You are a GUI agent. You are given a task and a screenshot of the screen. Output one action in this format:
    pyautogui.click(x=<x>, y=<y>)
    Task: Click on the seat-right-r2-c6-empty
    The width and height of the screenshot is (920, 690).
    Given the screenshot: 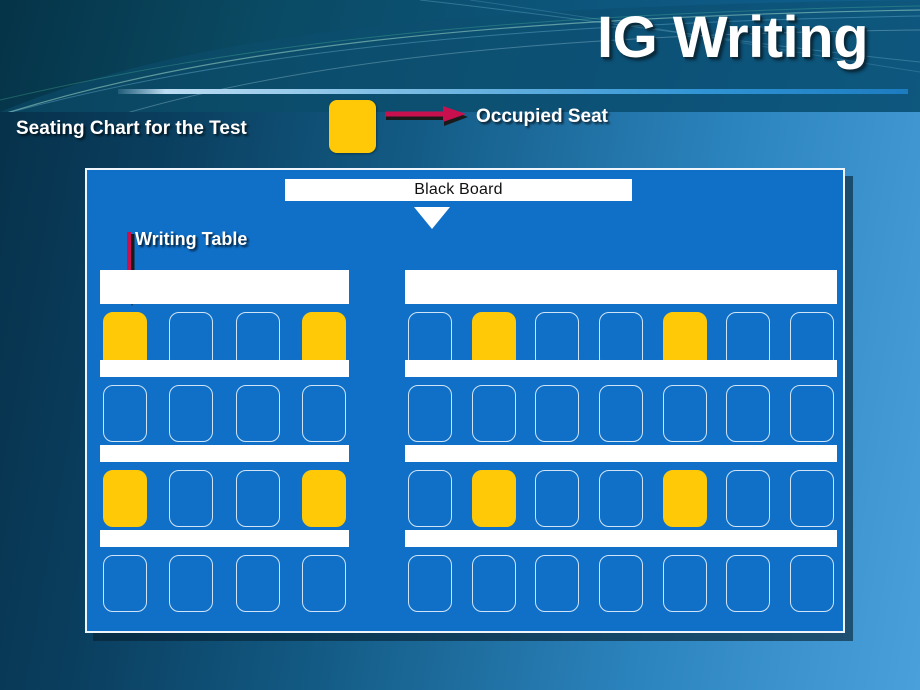 What is the action you would take?
    pyautogui.click(x=748, y=413)
    